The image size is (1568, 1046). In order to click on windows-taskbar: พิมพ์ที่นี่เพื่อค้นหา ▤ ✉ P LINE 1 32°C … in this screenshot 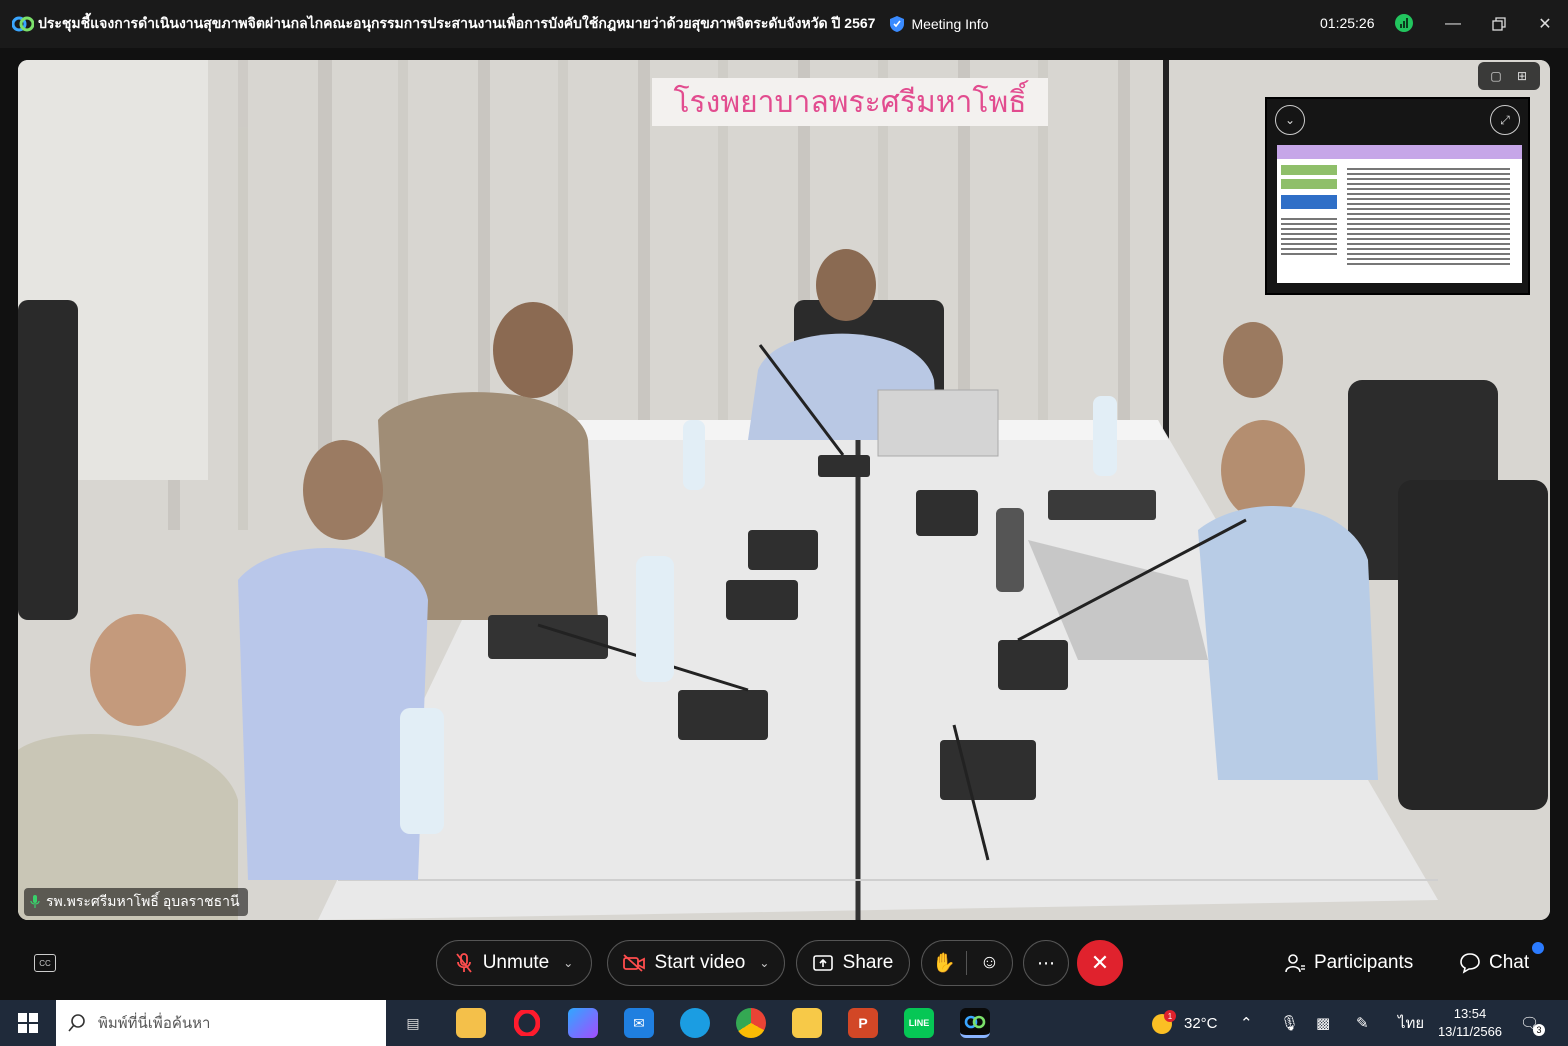, I will do `click(784, 1023)`.